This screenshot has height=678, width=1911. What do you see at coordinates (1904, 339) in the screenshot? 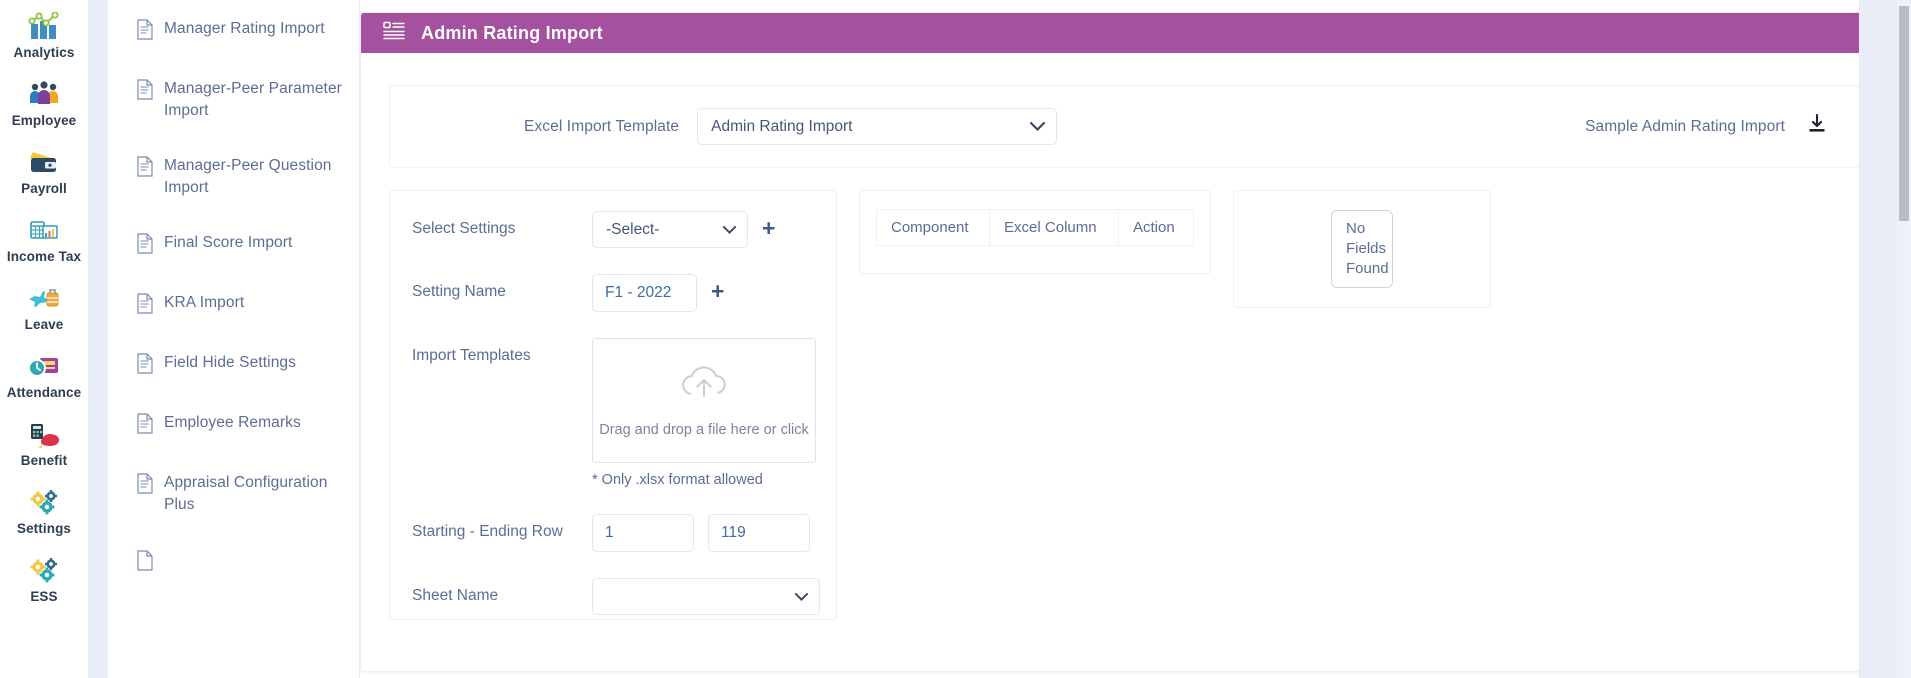
I see `page-scrollbar` at bounding box center [1904, 339].